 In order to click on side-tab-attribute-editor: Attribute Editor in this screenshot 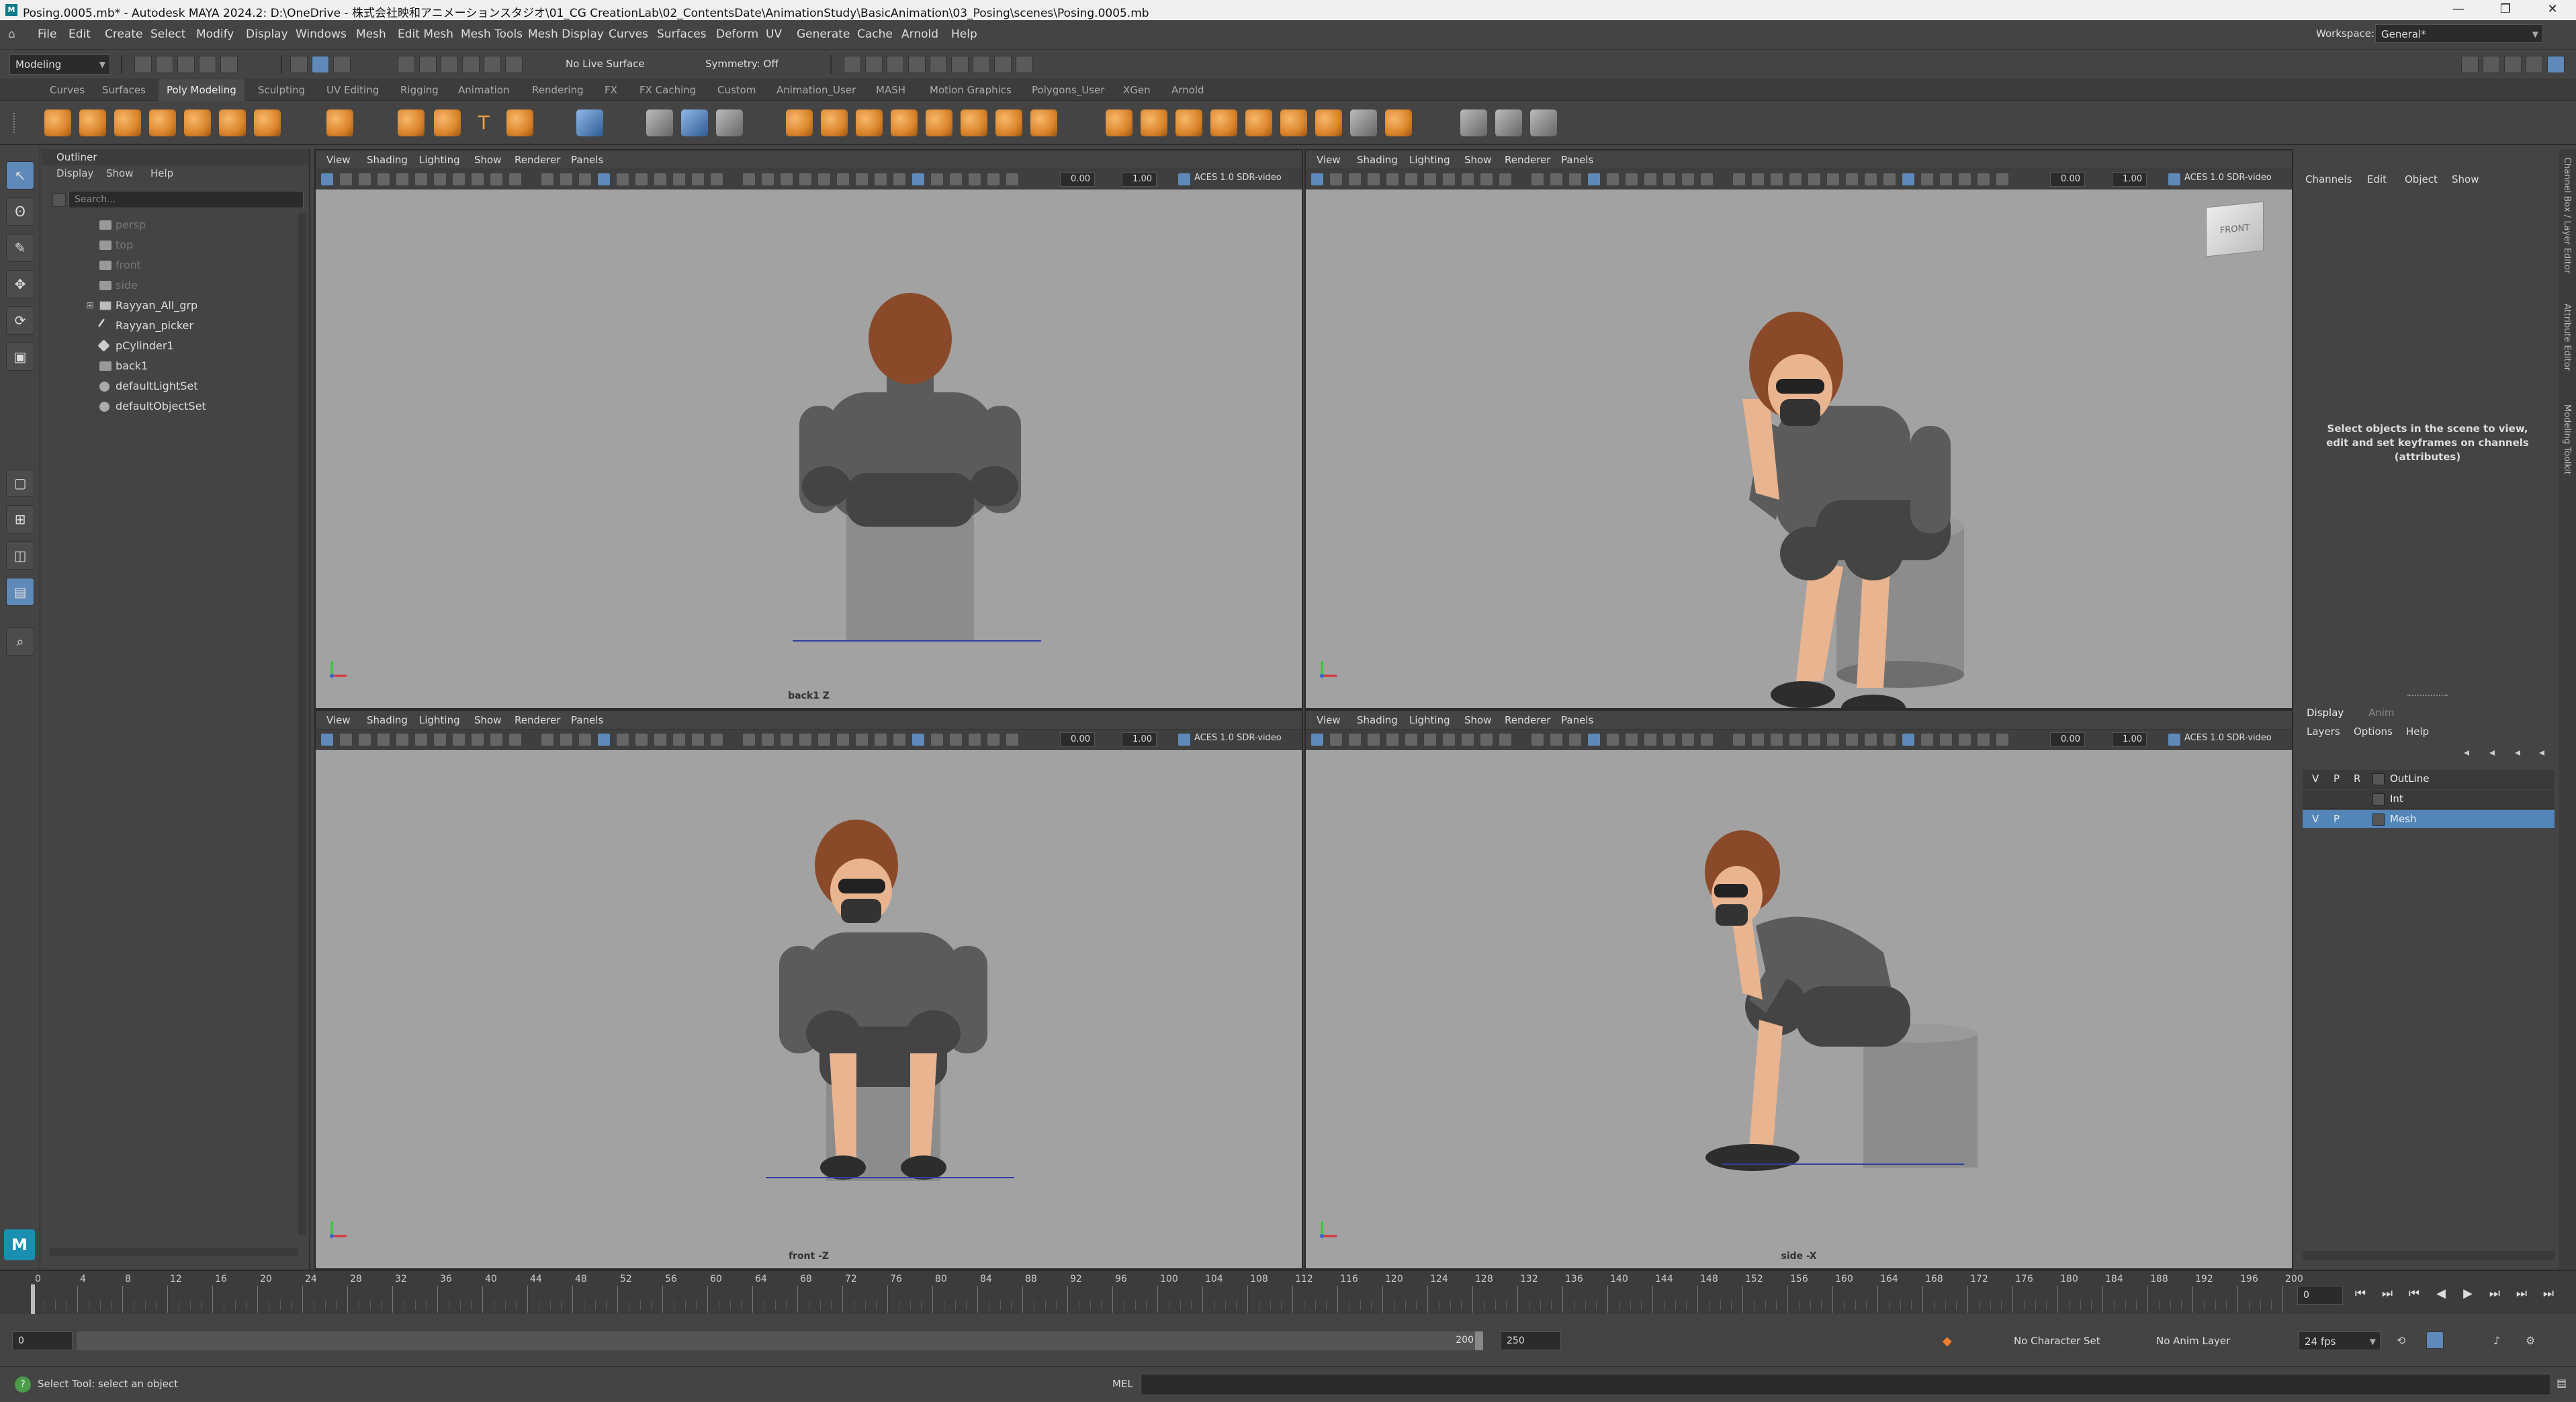, I will do `click(2567, 337)`.